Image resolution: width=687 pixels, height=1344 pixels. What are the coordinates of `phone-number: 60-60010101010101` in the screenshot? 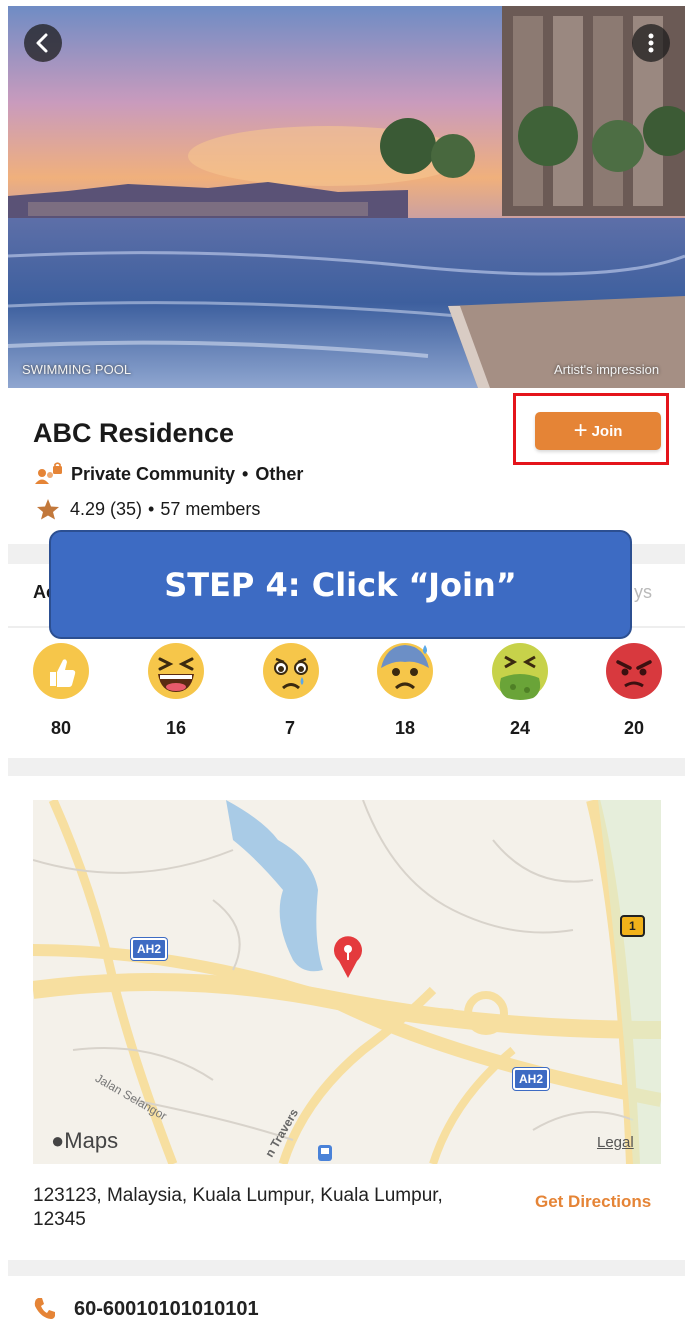 It's located at (166, 1309).